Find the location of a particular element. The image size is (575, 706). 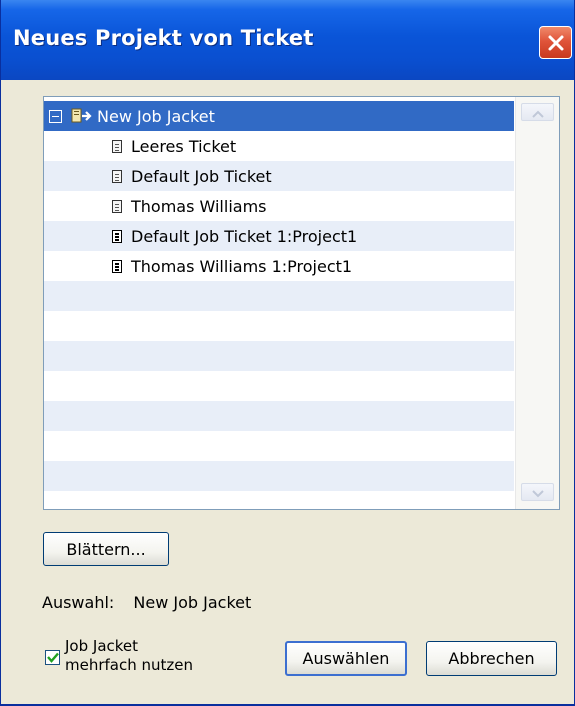

reuse-job-jacket-label: Job Jacket mehrfach nutzen is located at coordinates (129, 656).